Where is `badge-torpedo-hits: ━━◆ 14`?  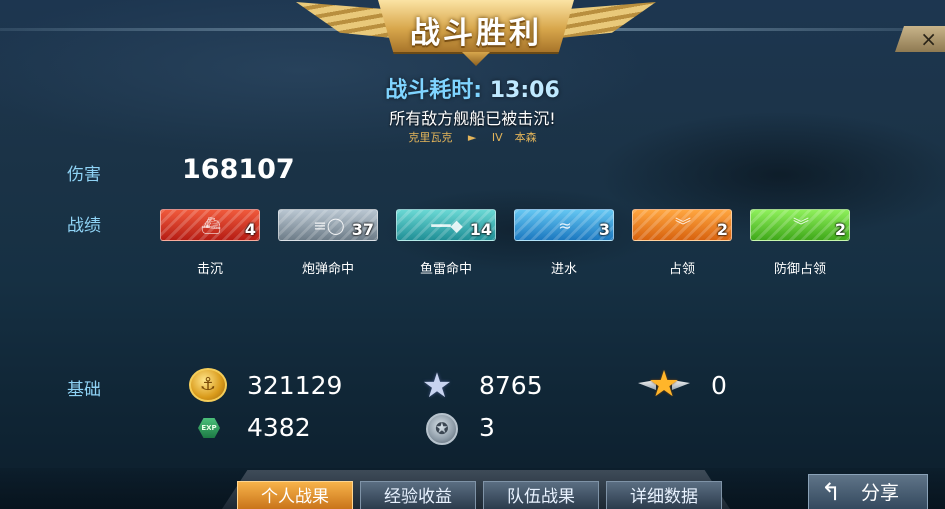 badge-torpedo-hits: ━━◆ 14 is located at coordinates (446, 225).